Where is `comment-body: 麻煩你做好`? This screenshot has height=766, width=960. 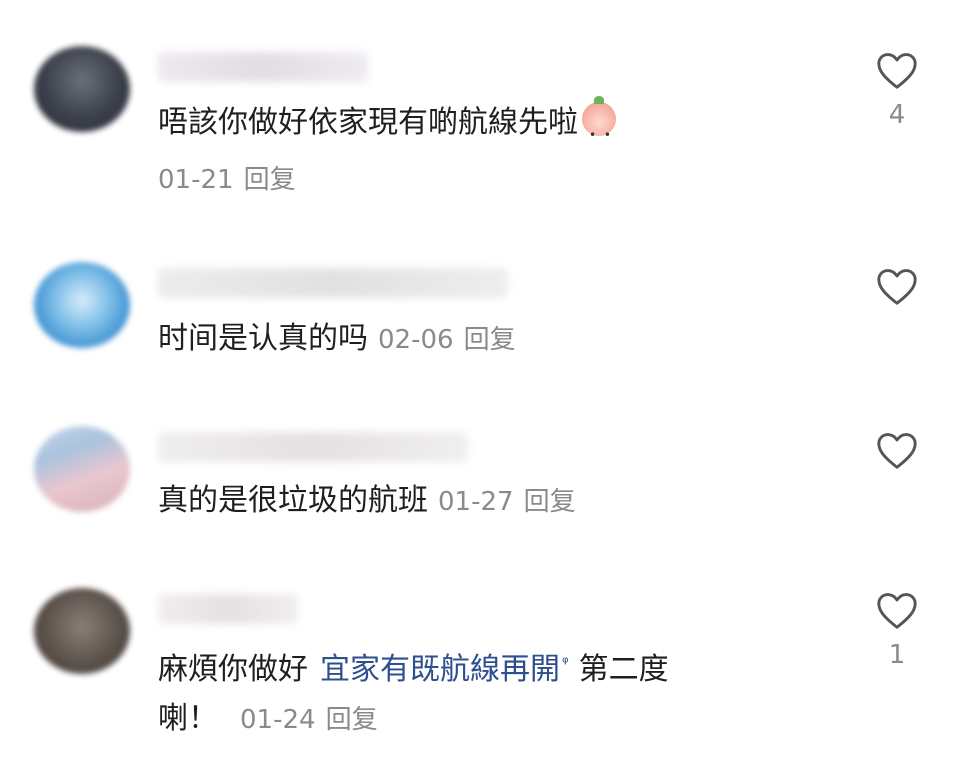 comment-body: 麻煩你做好 is located at coordinates (233, 669).